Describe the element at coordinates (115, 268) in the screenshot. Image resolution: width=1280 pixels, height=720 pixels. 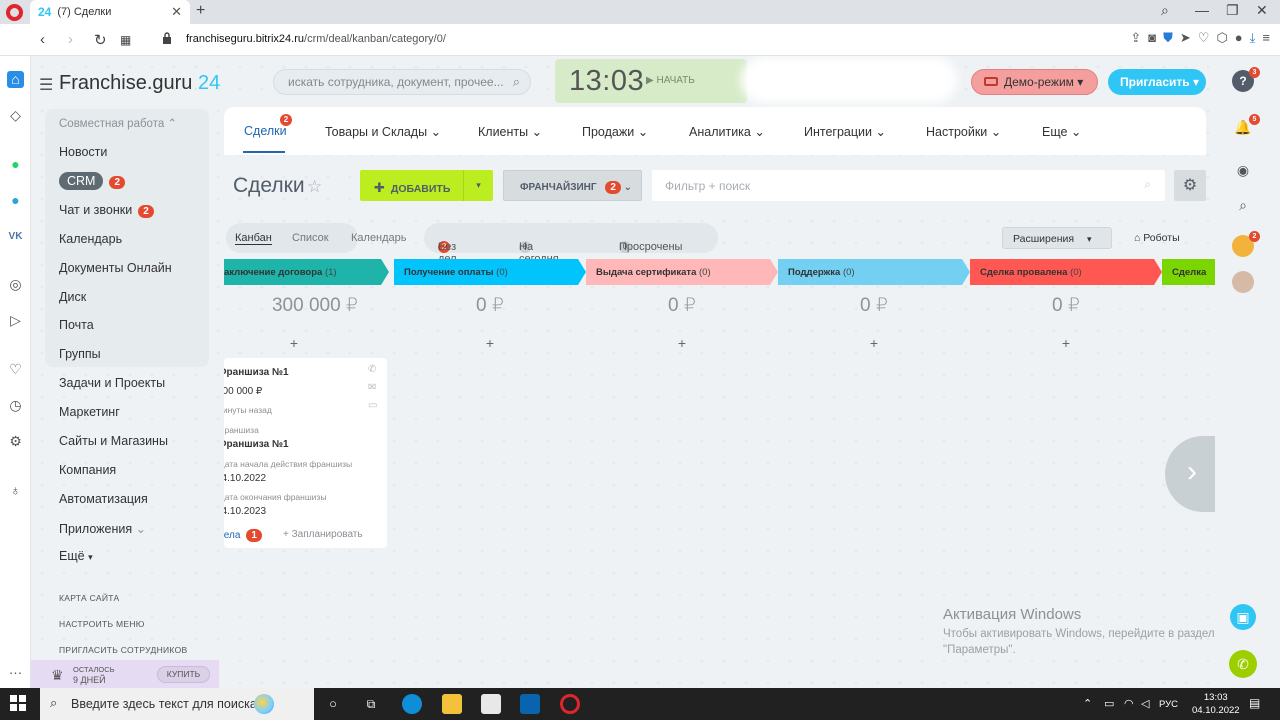
I see `menu-item-docs: Документы Онлайн` at that location.